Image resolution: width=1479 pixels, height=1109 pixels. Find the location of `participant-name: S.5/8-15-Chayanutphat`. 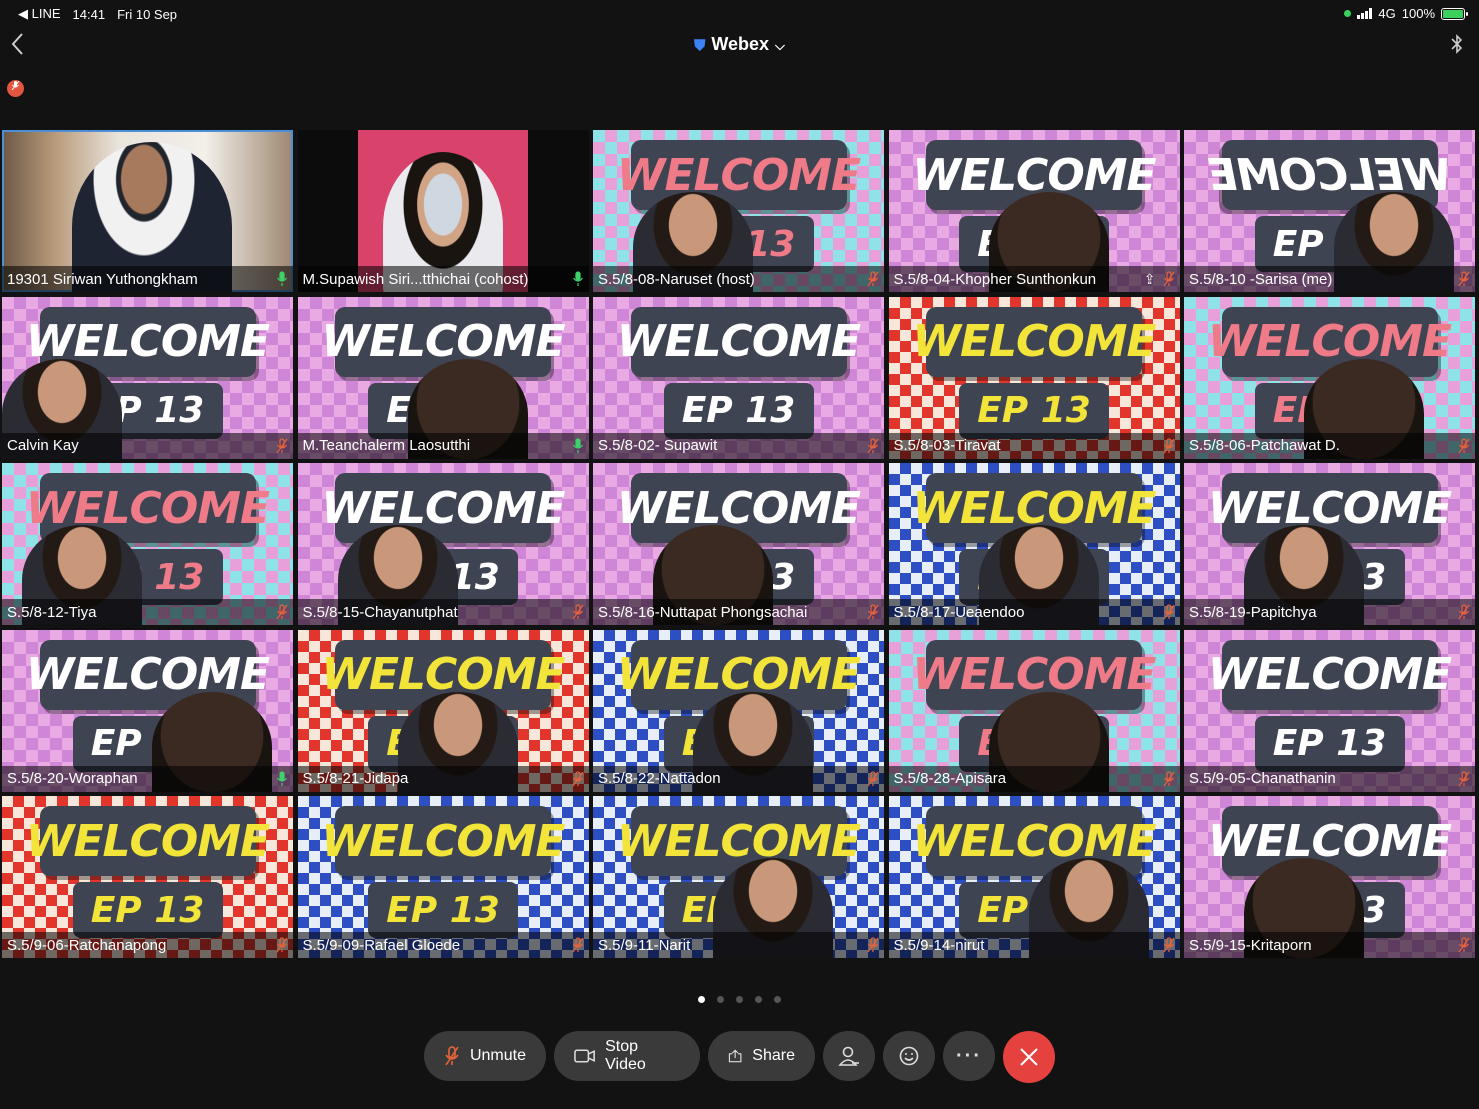

participant-name: S.5/8-15-Chayanutphat is located at coordinates (380, 612).